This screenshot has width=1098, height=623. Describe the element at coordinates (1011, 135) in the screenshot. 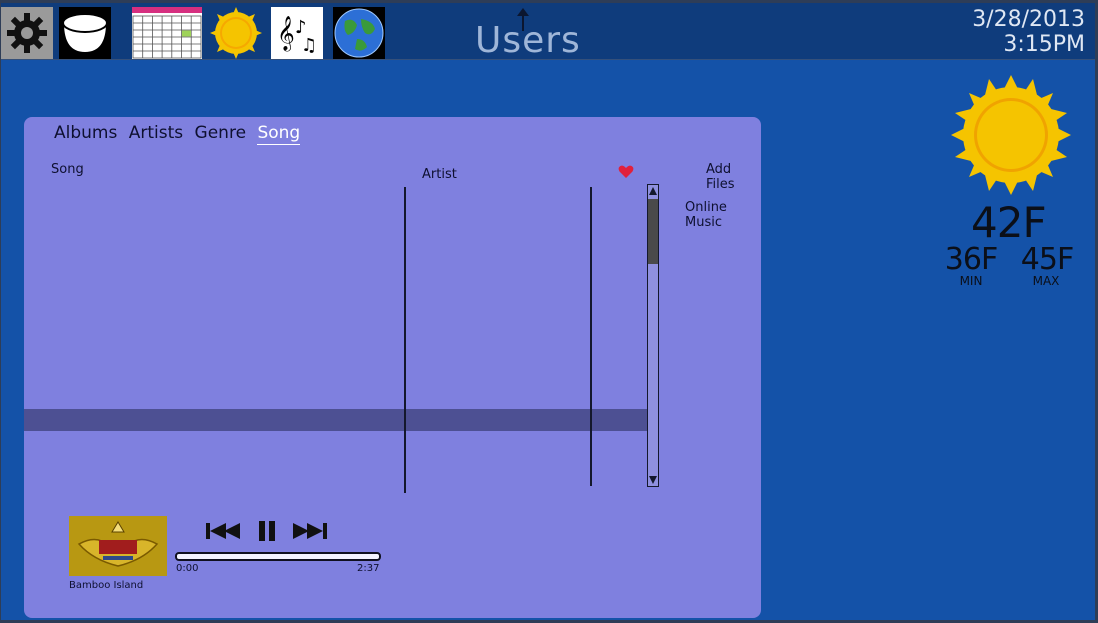

I see `sun-icon` at that location.